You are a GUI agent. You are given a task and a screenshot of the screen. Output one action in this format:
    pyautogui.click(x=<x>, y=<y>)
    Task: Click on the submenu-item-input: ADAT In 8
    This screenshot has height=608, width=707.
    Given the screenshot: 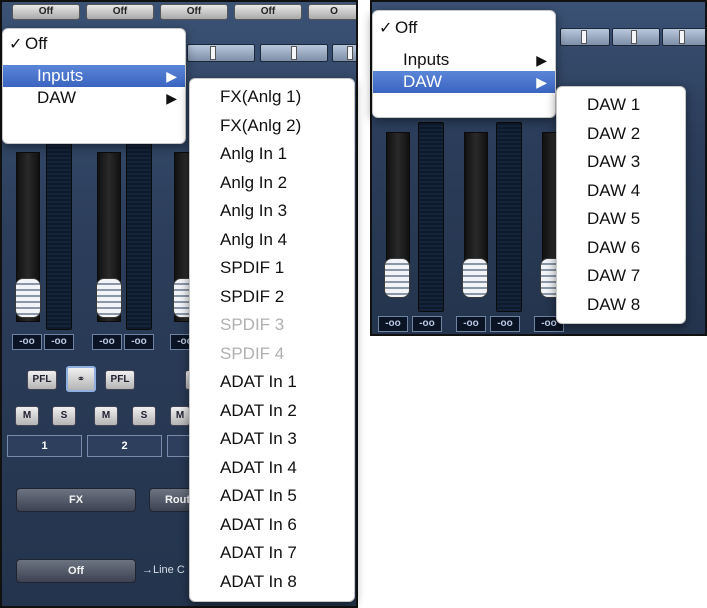 What is the action you would take?
    pyautogui.click(x=272, y=582)
    